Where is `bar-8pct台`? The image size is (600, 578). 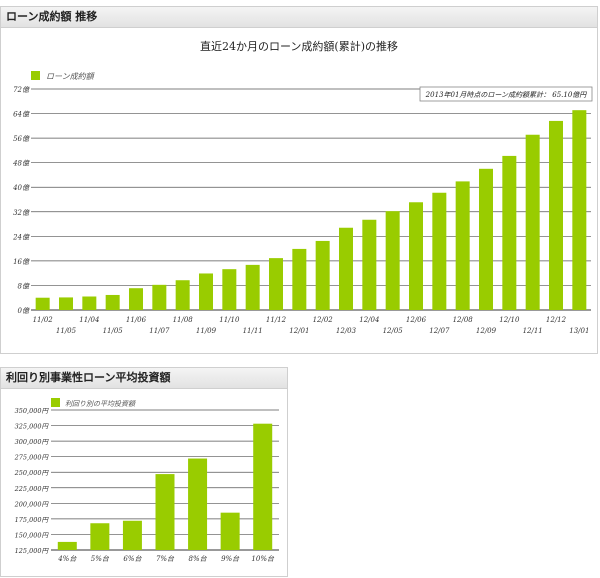
bar-8pct台 is located at coordinates (198, 504).